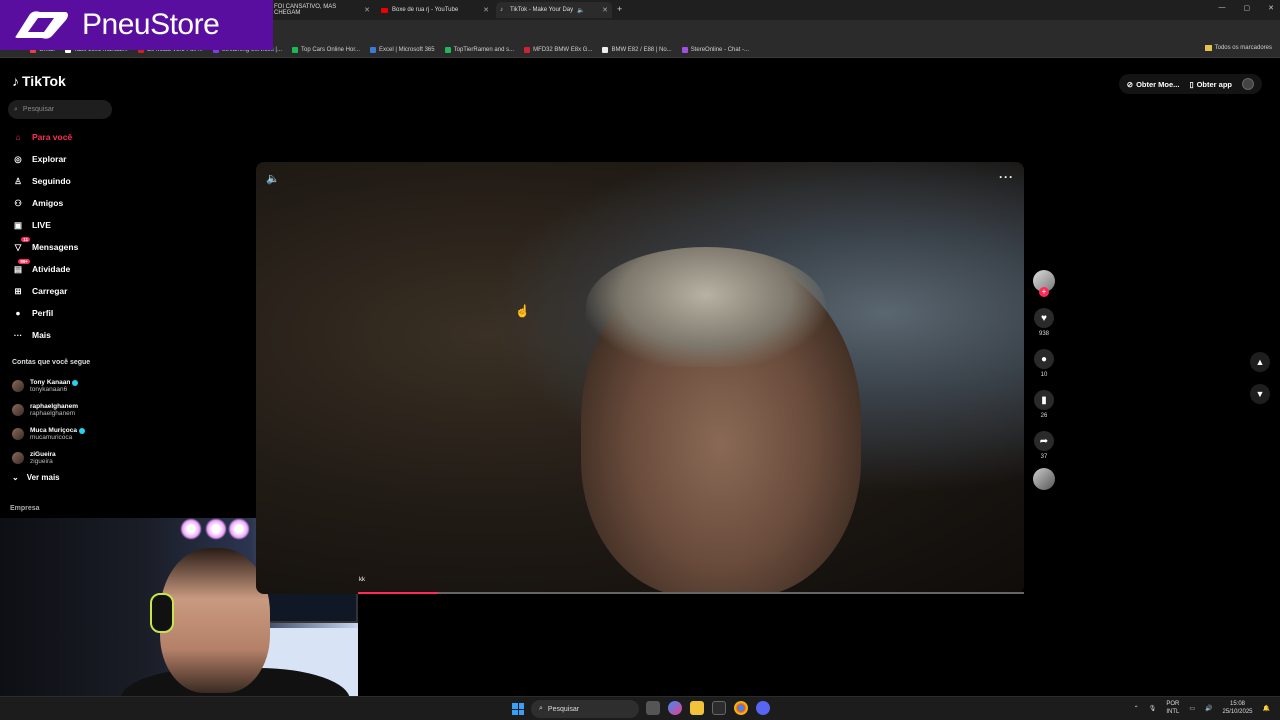 The width and height of the screenshot is (1280, 720). What do you see at coordinates (25, 508) in the screenshot?
I see `company-link: Empresa` at bounding box center [25, 508].